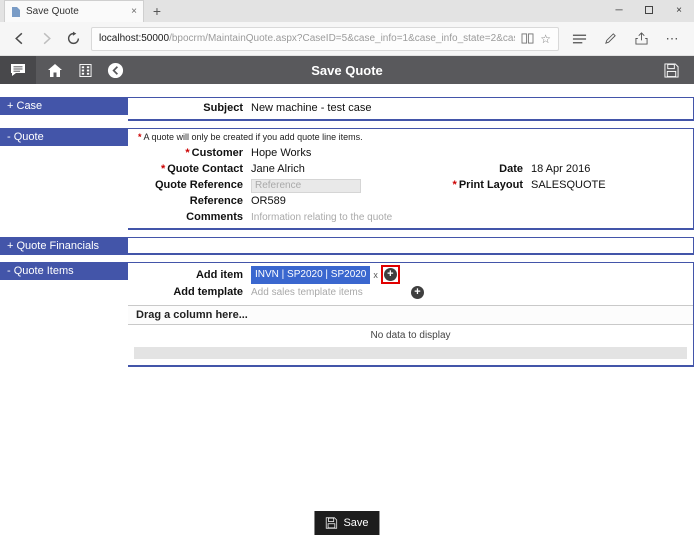  I want to click on print-layout-label: * Print Layout, so click(487, 185).